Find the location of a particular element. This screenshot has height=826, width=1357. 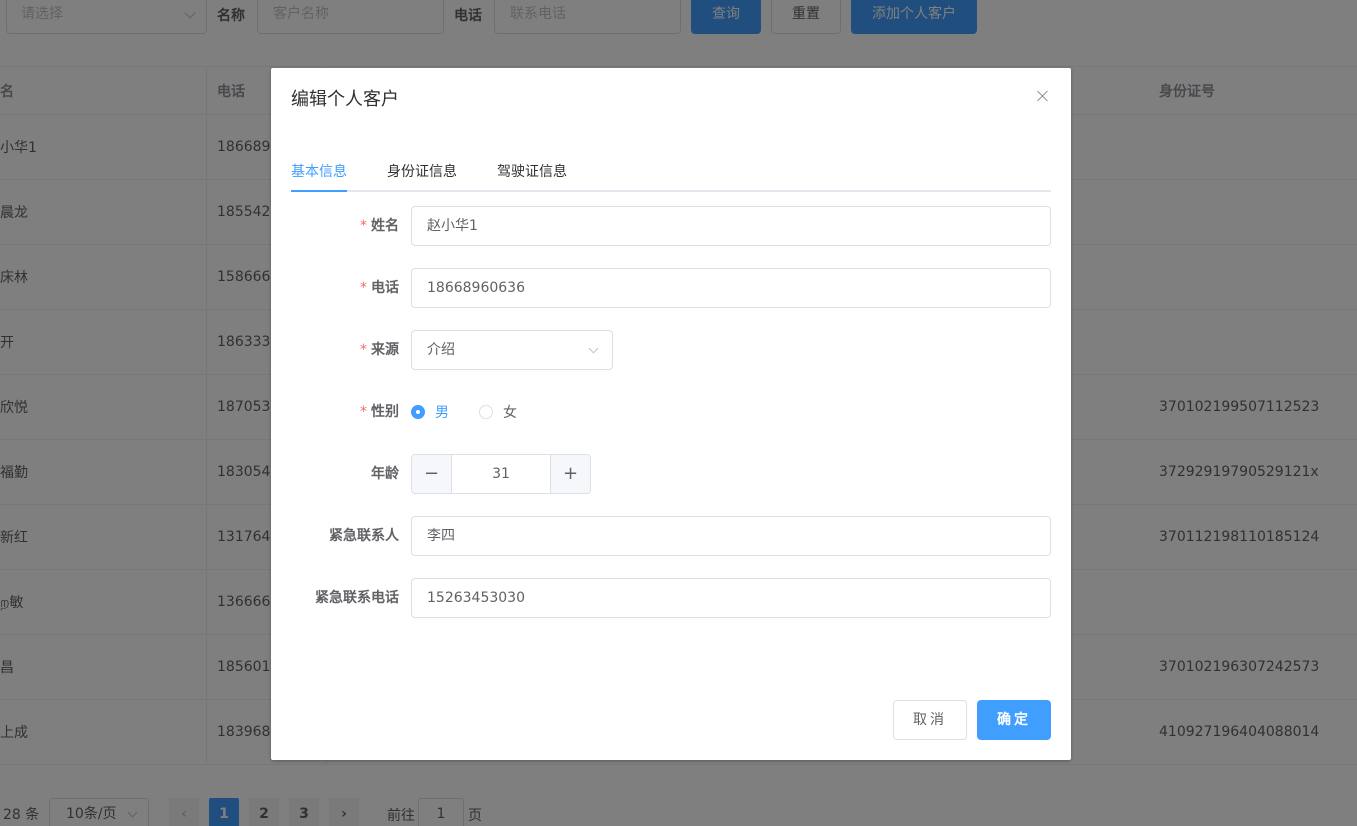

phone-label: * 电话 is located at coordinates (351, 288).